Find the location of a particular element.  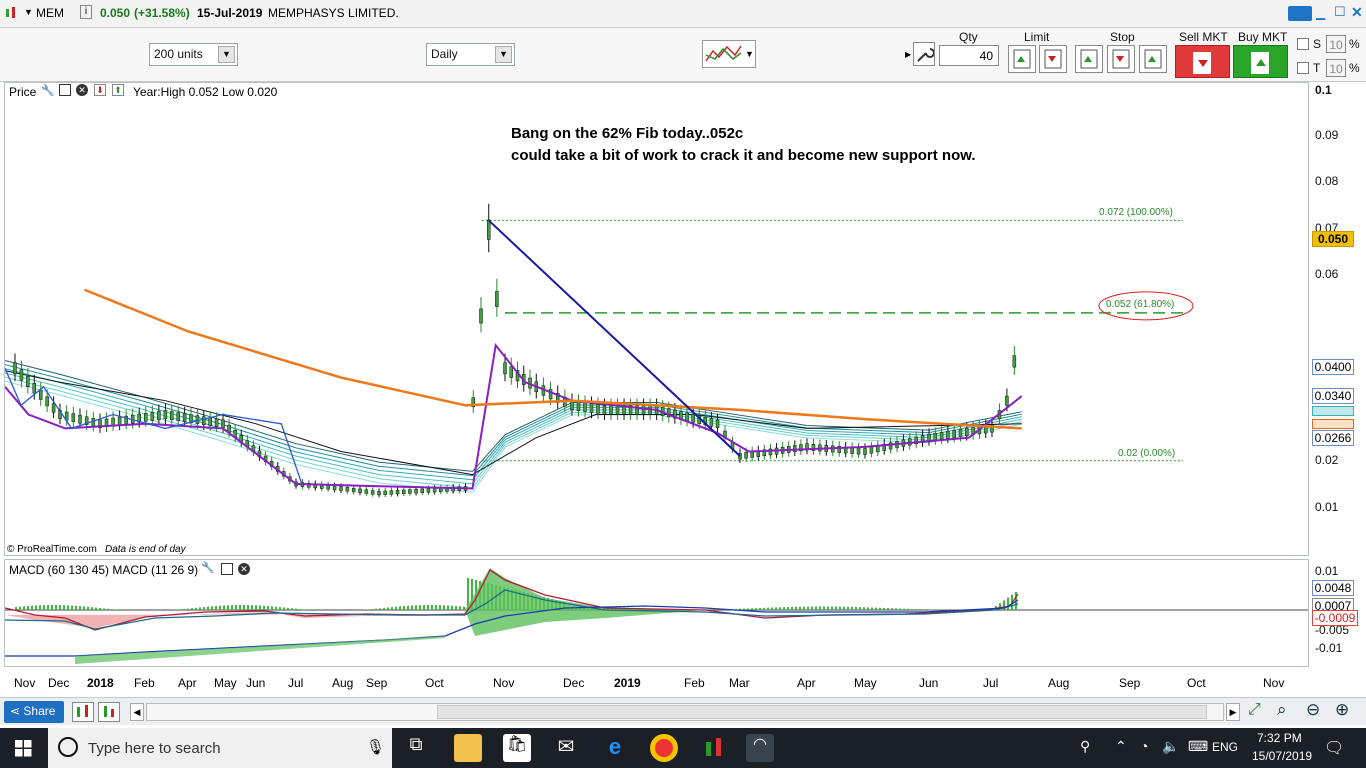

maximize-button: ☐ is located at coordinates (1340, 12).